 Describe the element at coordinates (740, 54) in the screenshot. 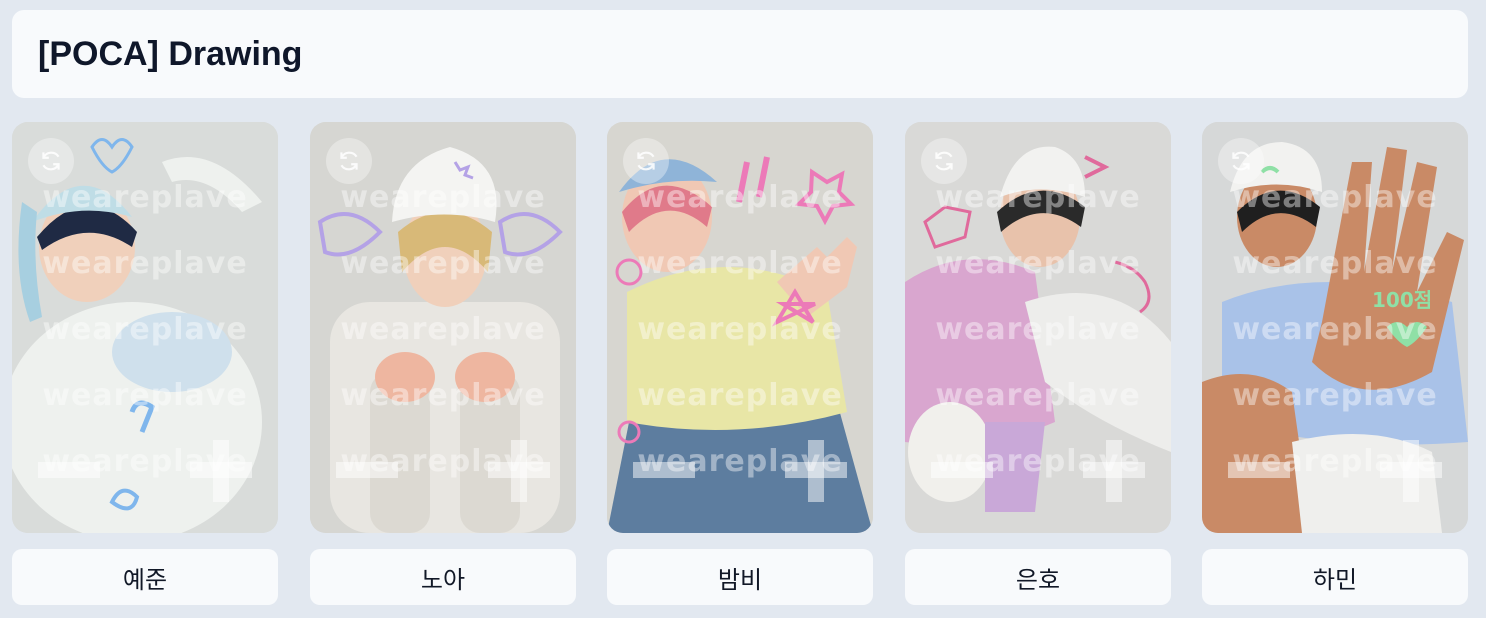

I see `page-header: [POCA] Drawing` at that location.